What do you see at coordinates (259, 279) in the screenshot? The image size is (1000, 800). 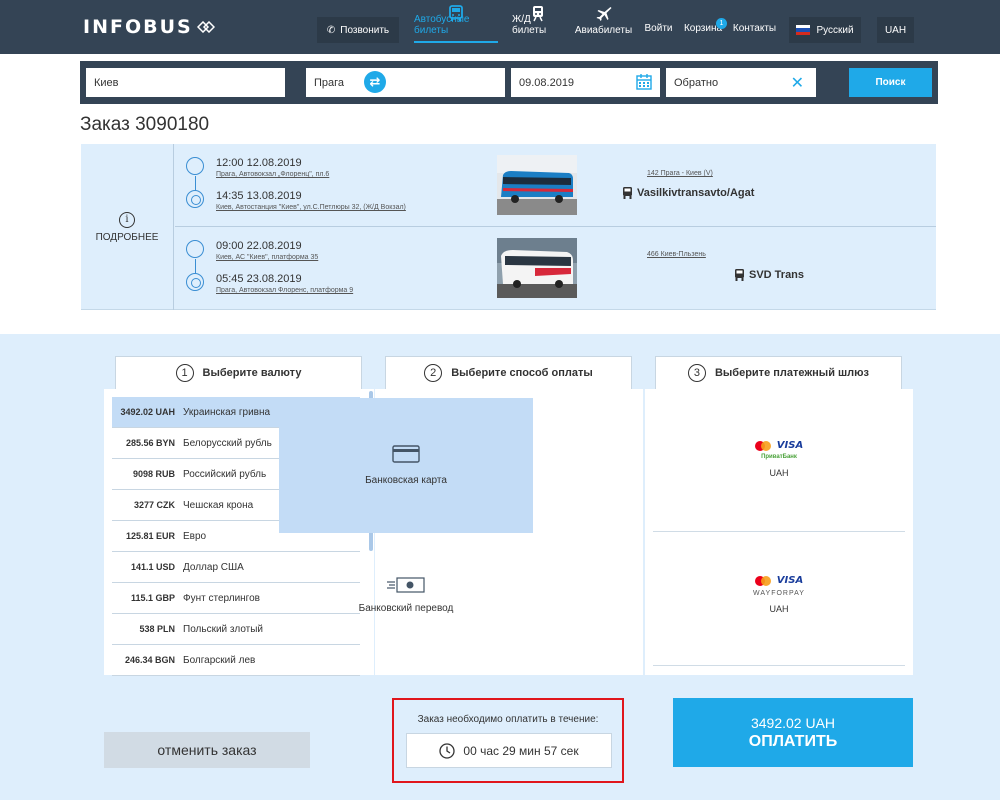 I see `arrival-time: 05:45 23.08.2019` at bounding box center [259, 279].